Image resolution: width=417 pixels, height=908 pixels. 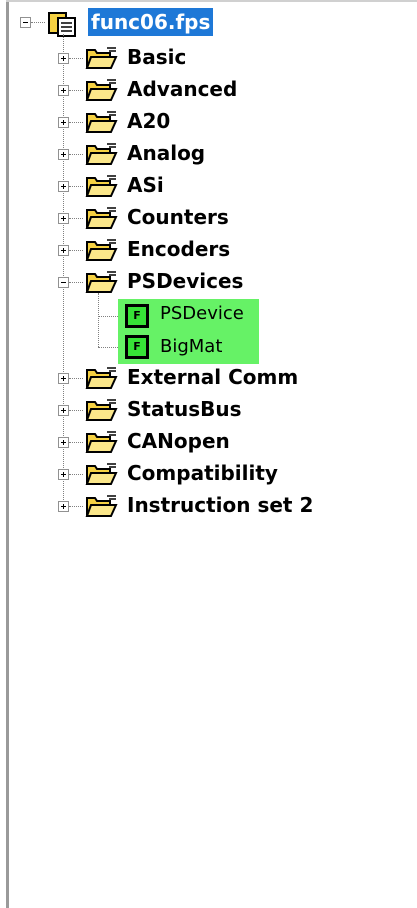 I want to click on expand-toggle-external-comm, so click(x=63, y=378).